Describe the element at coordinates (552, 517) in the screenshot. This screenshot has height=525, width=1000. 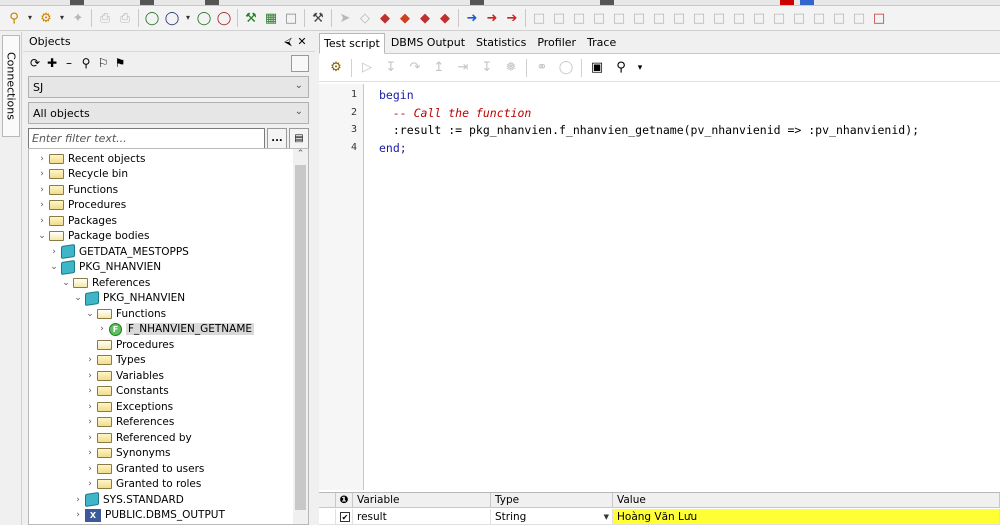
I see `variable-type-cell: String ▼` at that location.